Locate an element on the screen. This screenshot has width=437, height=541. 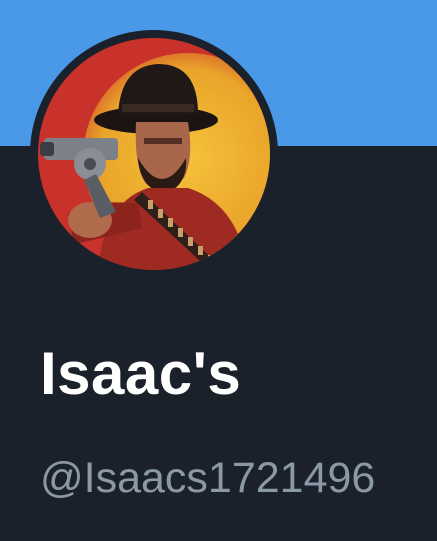
profile-handle: @Isaacs1721496 is located at coordinates (208, 478).